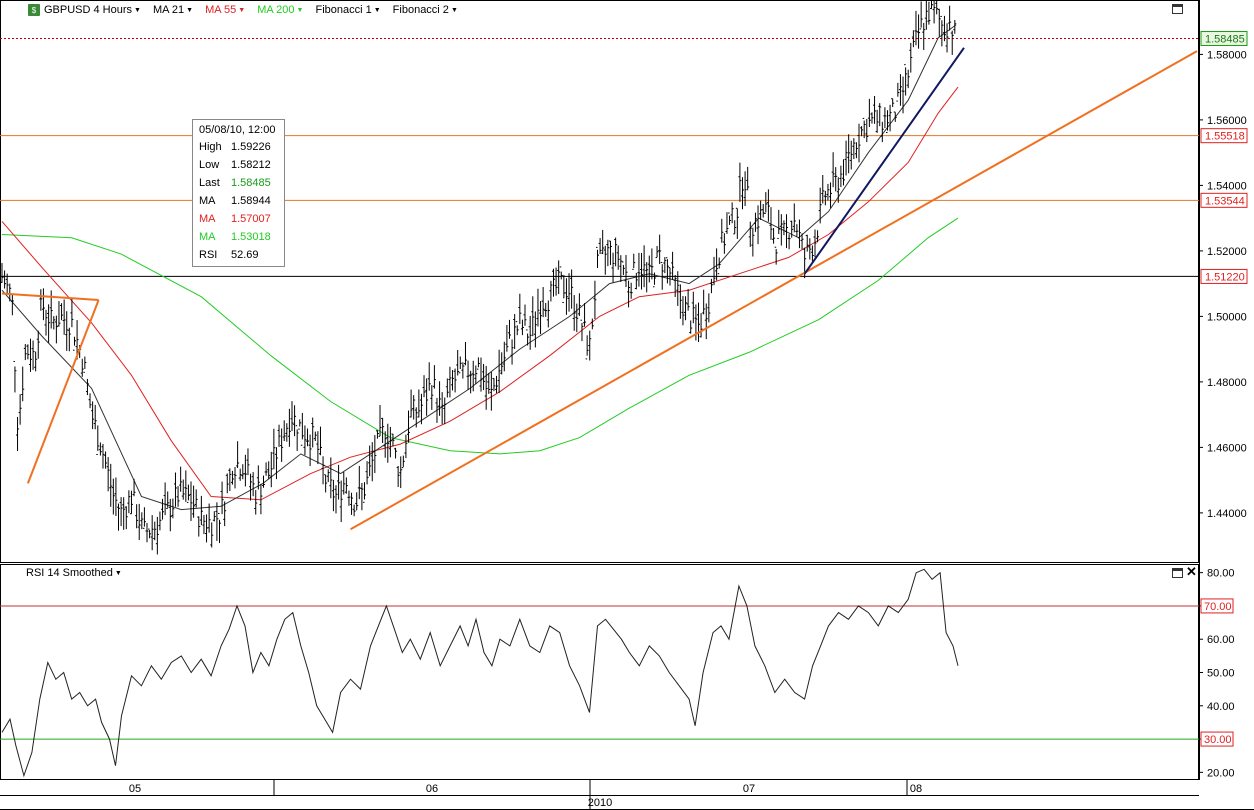 Image resolution: width=1254 pixels, height=810 pixels. Describe the element at coordinates (1227, 55) in the screenshot. I see `price-y-tick-label: 1.58000` at that location.